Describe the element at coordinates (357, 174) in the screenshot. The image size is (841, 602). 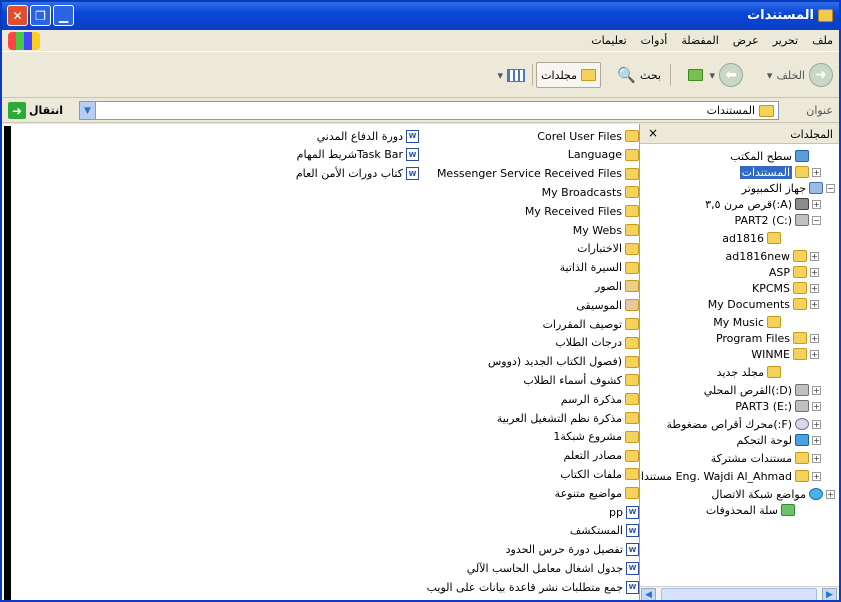
I see `file-item: W كتاب دورات الأمن العام` at that location.